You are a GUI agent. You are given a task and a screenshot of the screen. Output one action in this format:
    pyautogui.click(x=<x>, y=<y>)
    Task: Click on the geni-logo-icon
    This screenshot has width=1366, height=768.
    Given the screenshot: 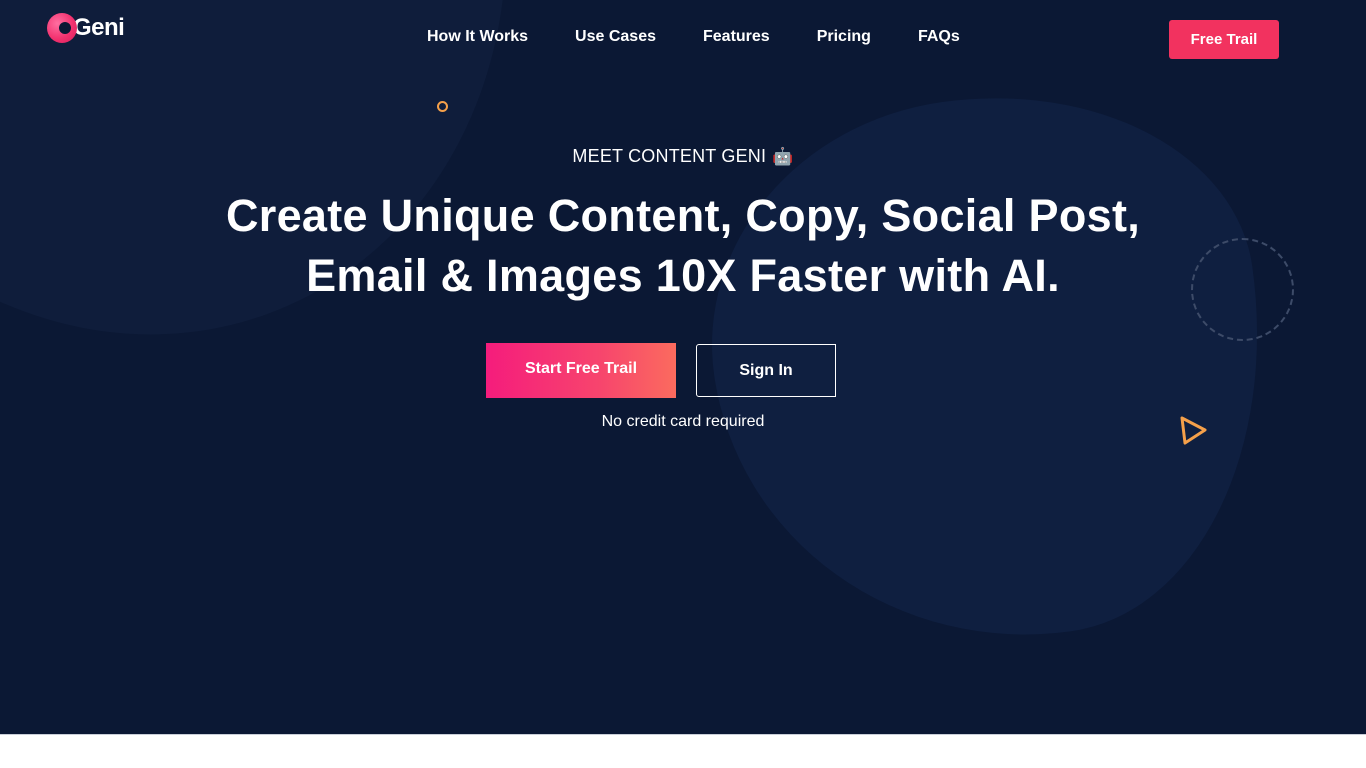 What is the action you would take?
    pyautogui.click(x=62, y=28)
    